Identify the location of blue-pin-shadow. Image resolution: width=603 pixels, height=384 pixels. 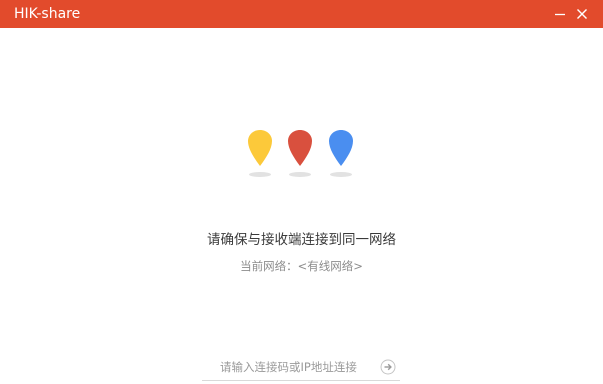
(341, 174).